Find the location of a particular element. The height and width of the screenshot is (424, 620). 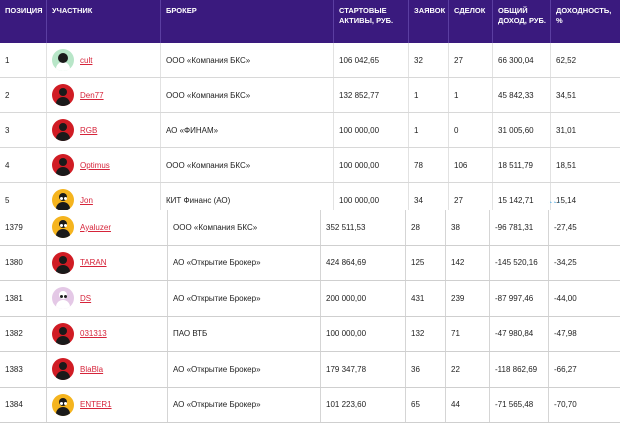

deals-cell: 106 is located at coordinates (471, 165).